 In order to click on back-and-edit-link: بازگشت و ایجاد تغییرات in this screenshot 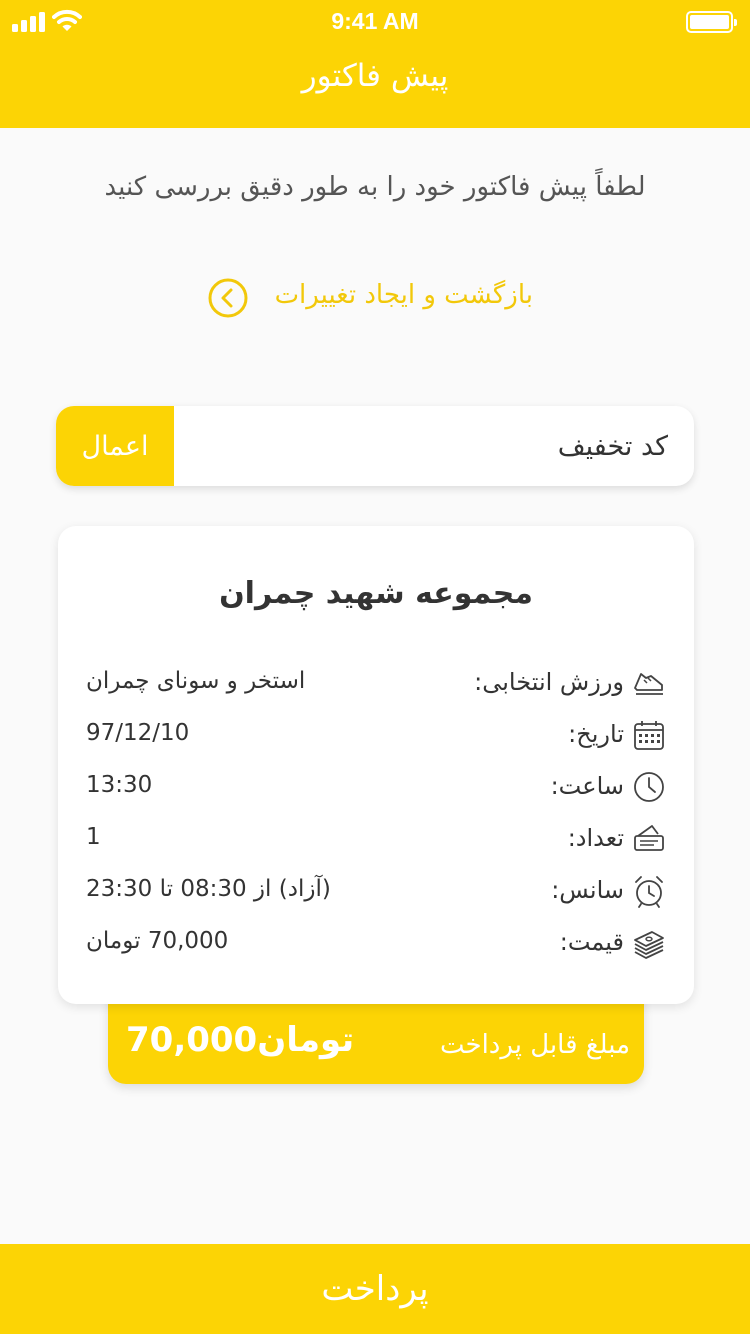, I will do `click(375, 298)`.